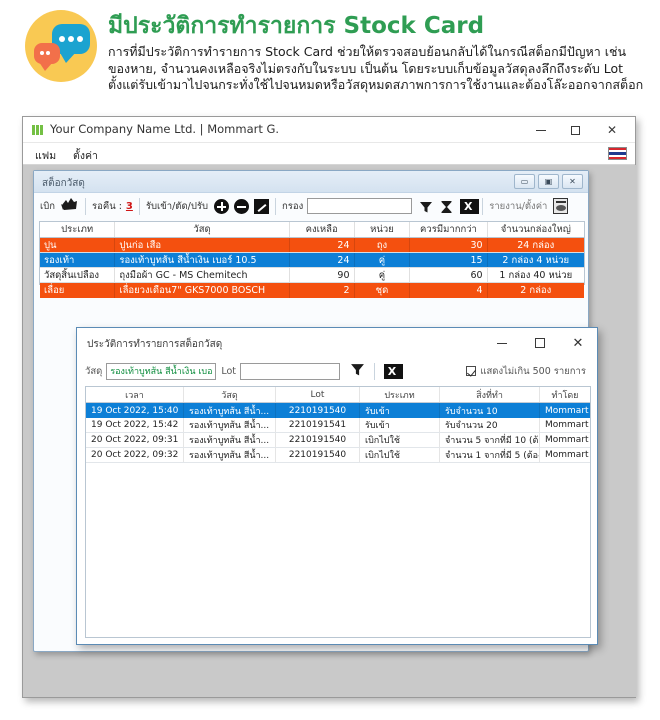 The image size is (660, 720). What do you see at coordinates (322, 275) in the screenshot?
I see `cell-remaining: 90` at bounding box center [322, 275].